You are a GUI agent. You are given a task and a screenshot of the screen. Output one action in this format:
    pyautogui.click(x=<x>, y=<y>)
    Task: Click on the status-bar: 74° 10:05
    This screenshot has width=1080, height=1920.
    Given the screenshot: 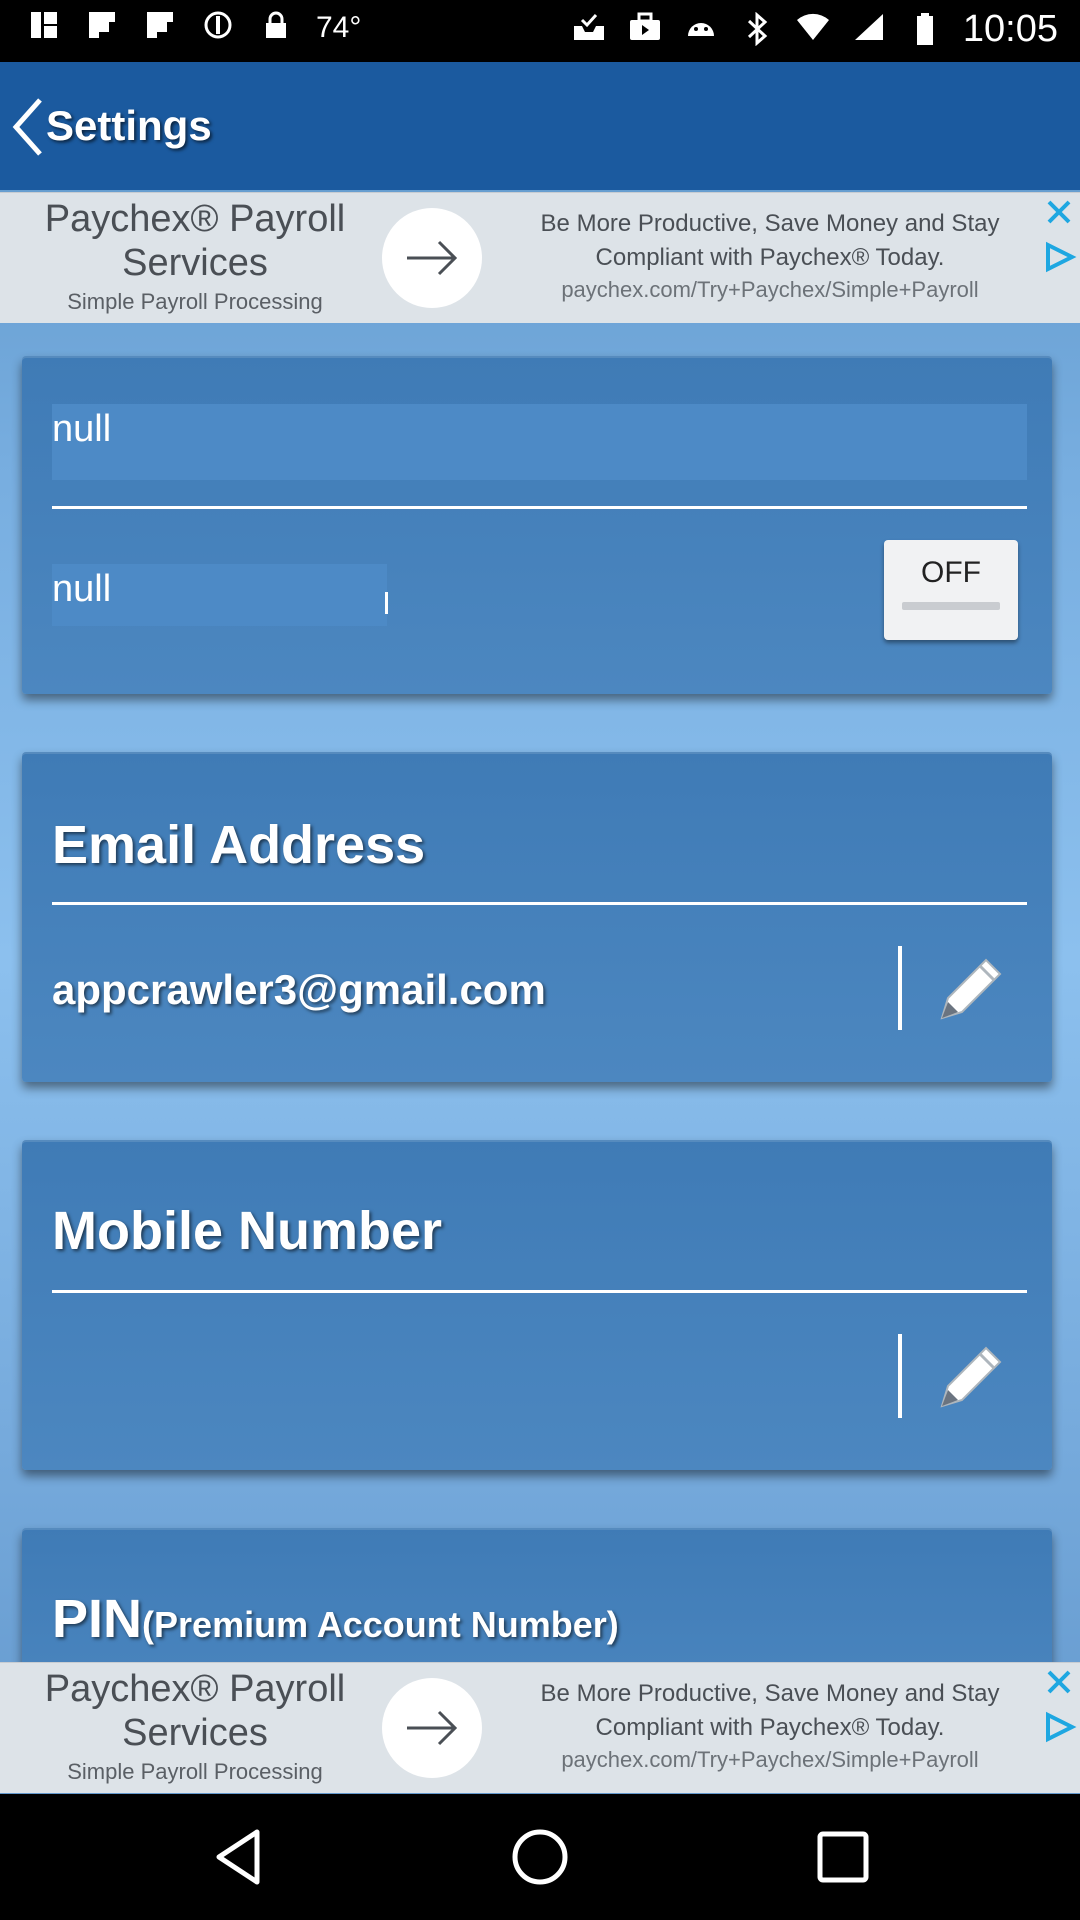 What is the action you would take?
    pyautogui.click(x=540, y=31)
    